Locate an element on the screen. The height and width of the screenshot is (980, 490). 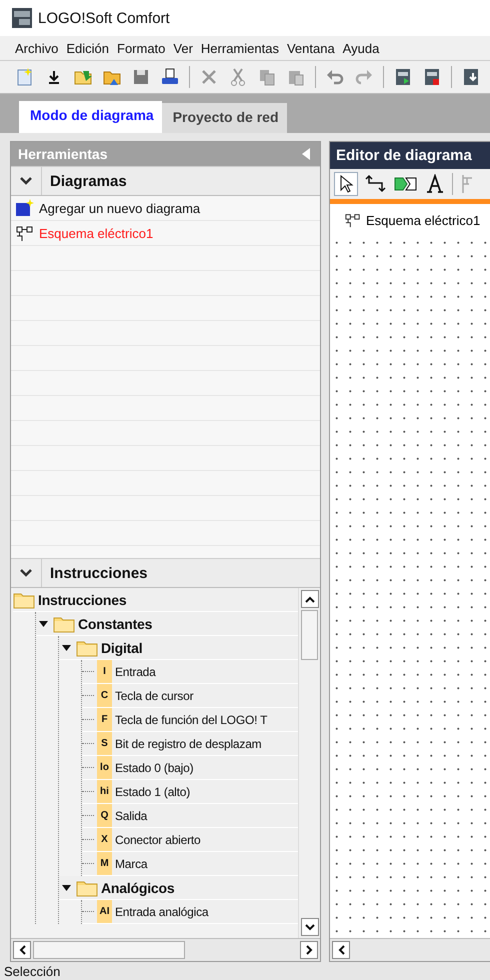
tree-item: Marca is located at coordinates (131, 863).